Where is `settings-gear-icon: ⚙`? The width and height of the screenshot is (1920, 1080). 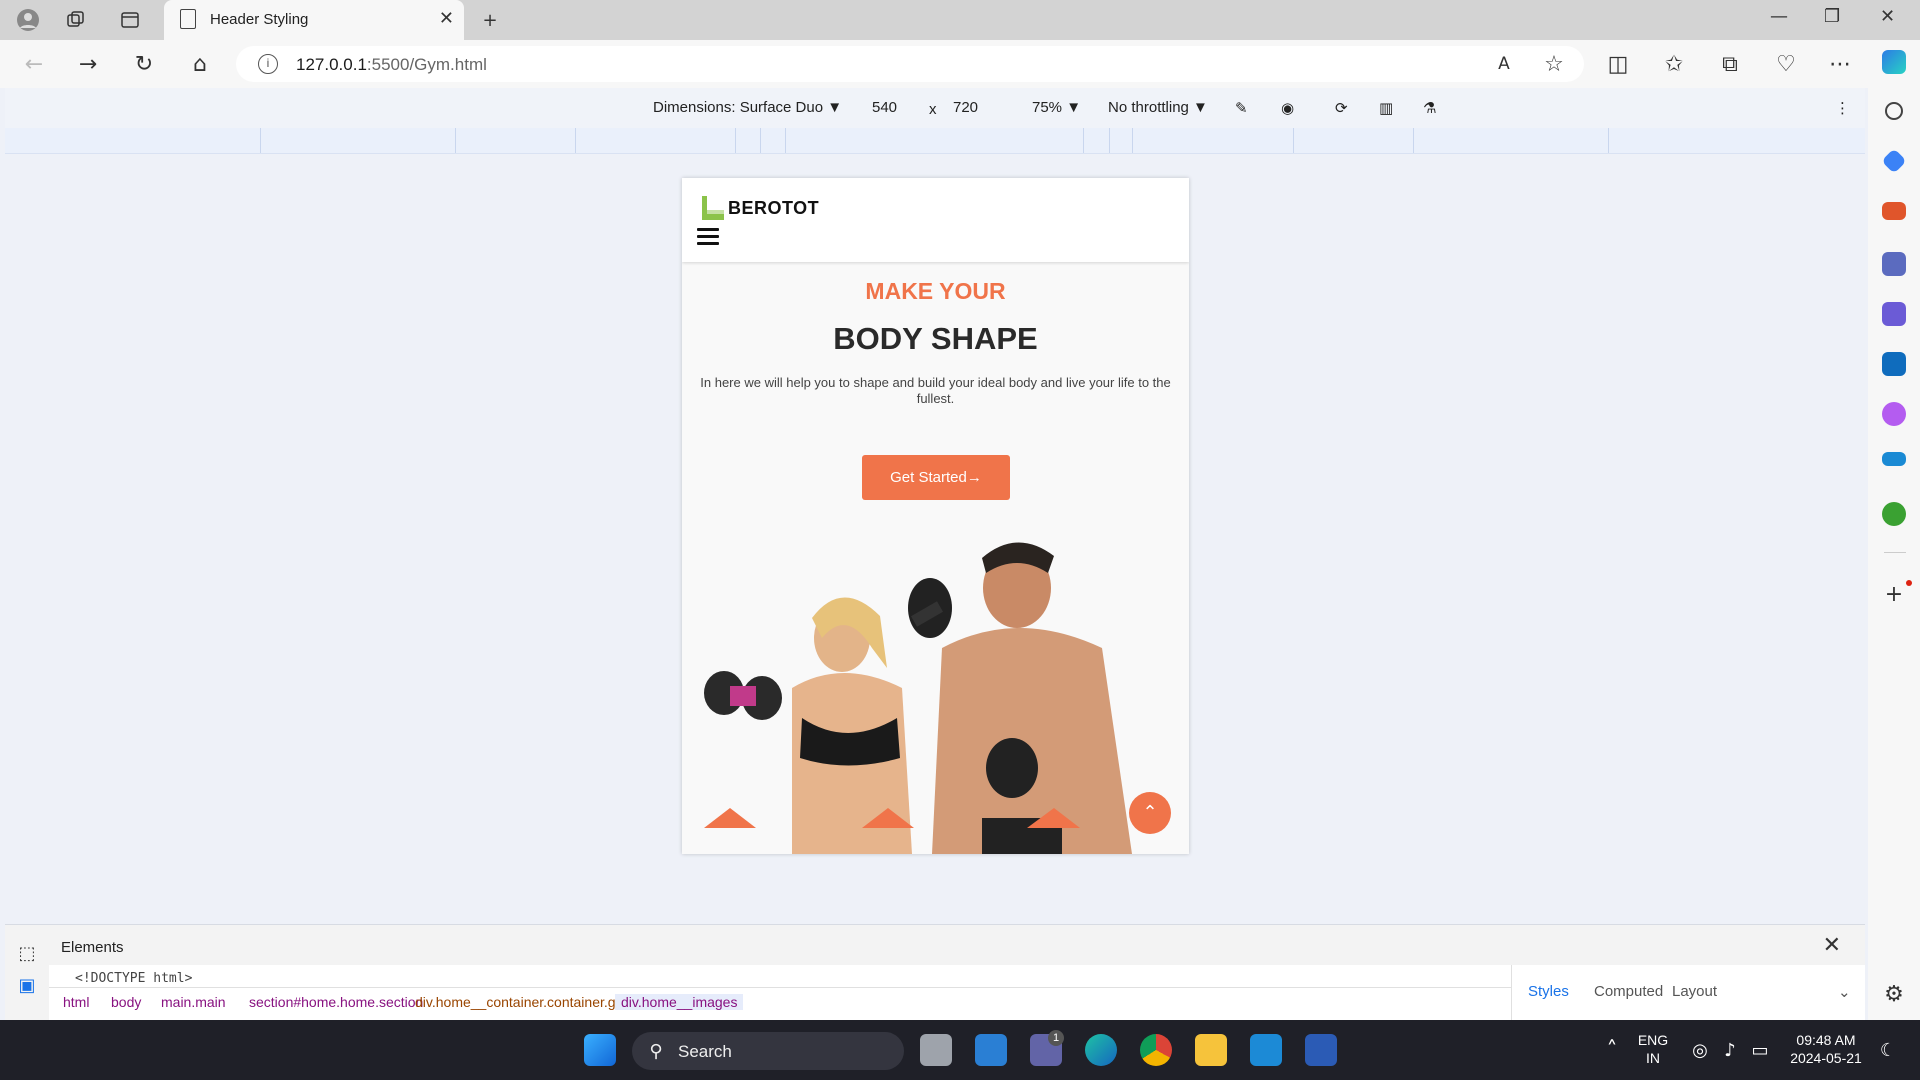 settings-gear-icon: ⚙ is located at coordinates (1894, 994).